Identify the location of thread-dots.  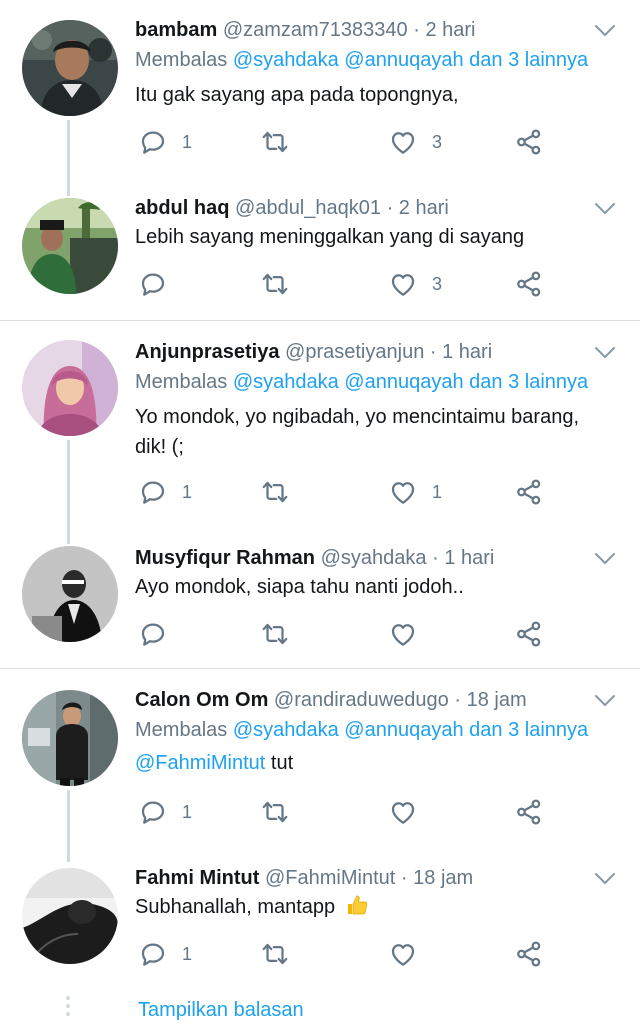
(68, 1008).